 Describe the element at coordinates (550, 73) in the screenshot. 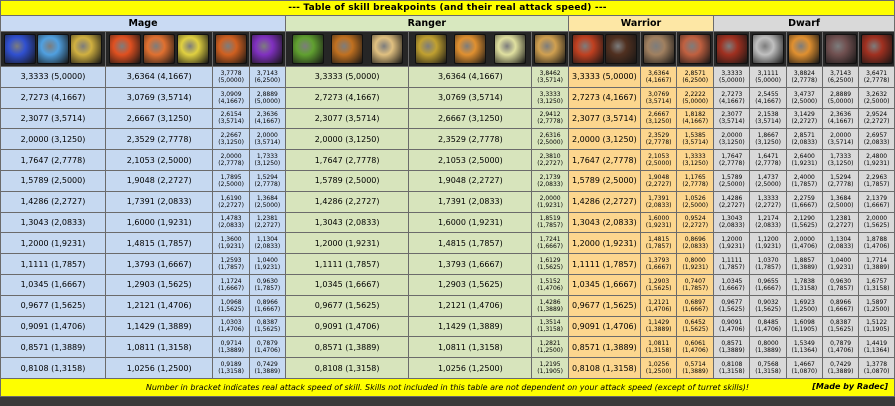

I see `ranger-cell-c-value: 3,8462` at that location.